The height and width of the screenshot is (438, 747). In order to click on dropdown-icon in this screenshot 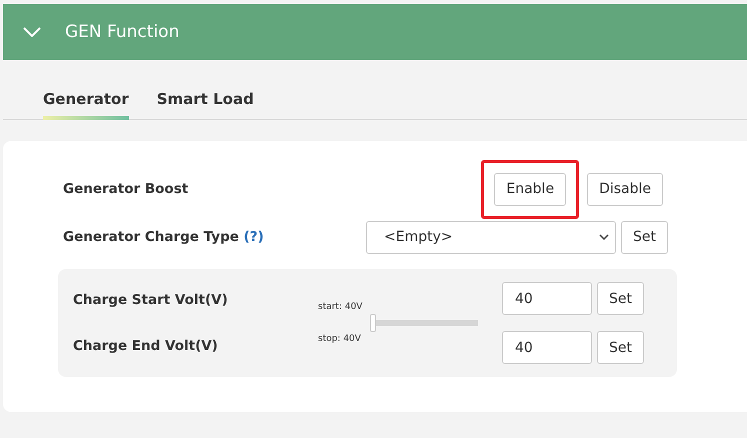, I will do `click(604, 237)`.